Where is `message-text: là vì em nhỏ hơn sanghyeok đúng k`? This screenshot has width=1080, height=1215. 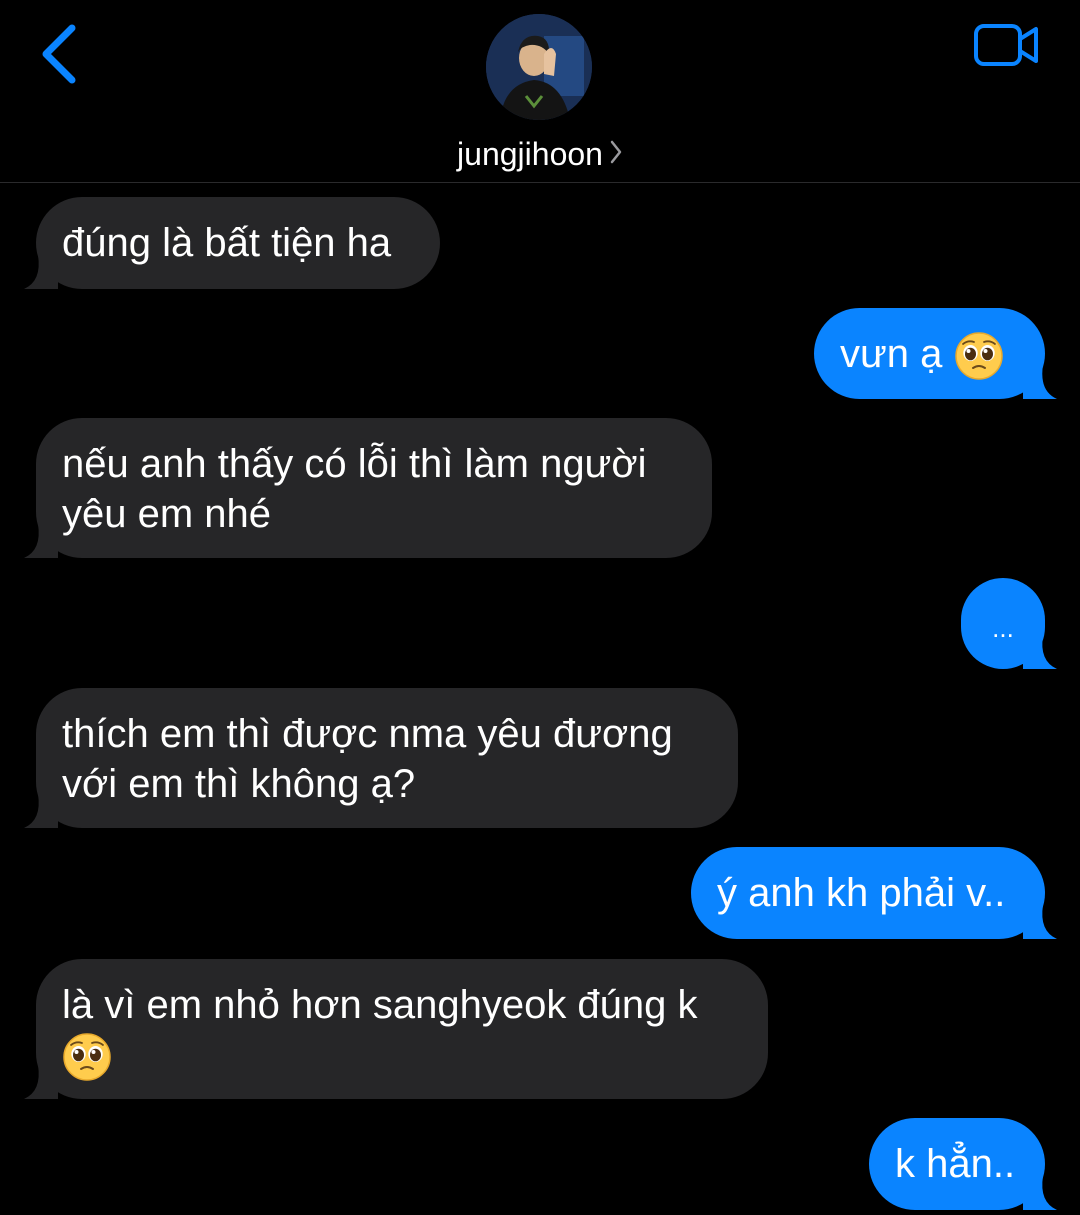 message-text: là vì em nhỏ hơn sanghyeok đúng k is located at coordinates (380, 1005).